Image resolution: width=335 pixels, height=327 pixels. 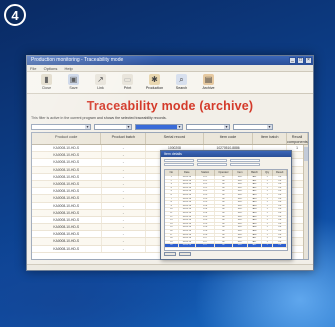 What do you see at coordinates (292, 60) in the screenshot?
I see `minimize-button: _` at bounding box center [292, 60].